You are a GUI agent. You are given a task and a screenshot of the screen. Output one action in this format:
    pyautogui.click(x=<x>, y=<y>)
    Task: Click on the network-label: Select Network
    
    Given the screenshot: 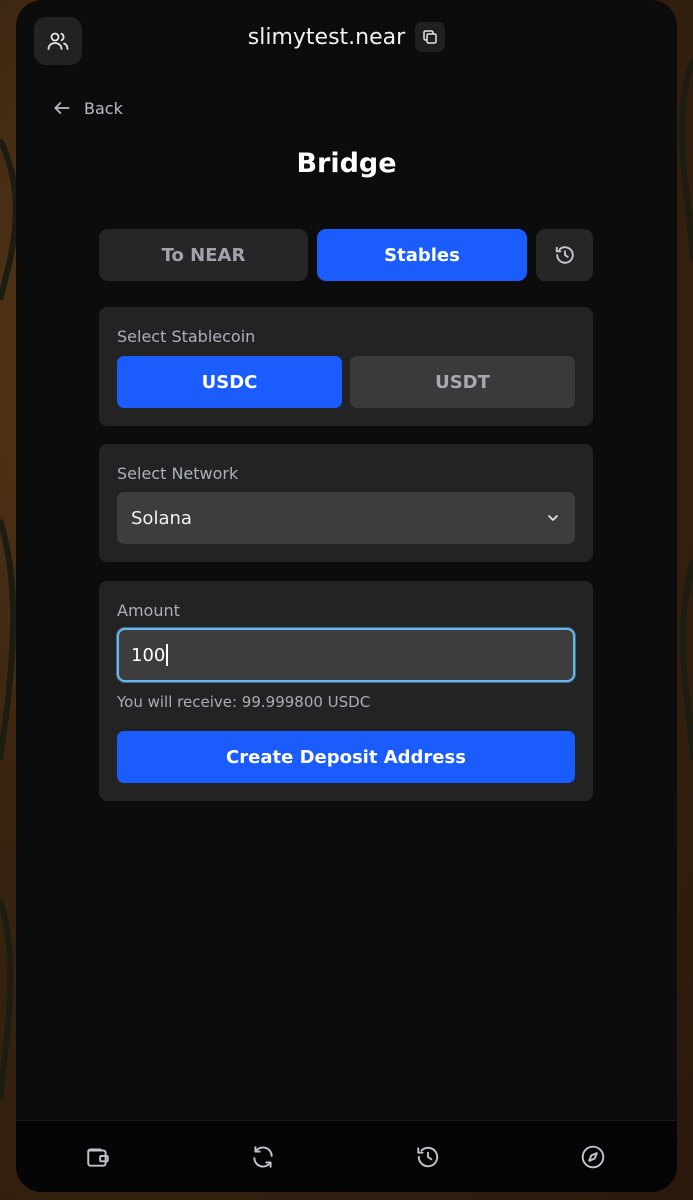 What is the action you would take?
    pyautogui.click(x=178, y=473)
    